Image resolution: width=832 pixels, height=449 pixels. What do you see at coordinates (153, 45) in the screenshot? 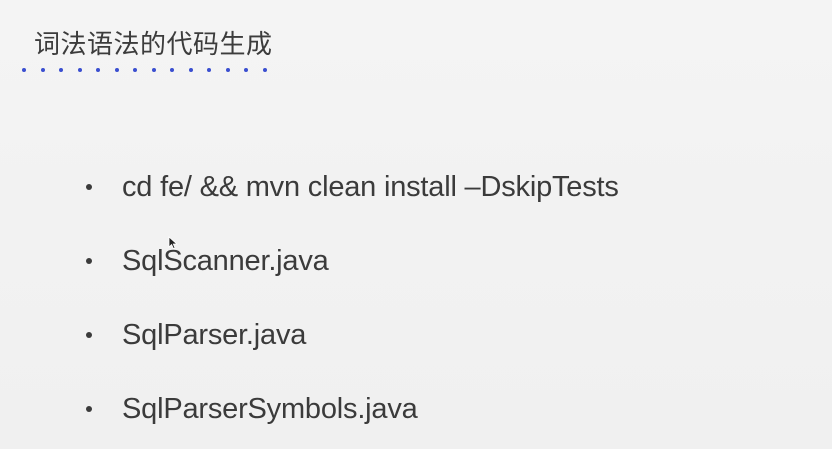
I see `slide-title: 词法语法的代码生成` at bounding box center [153, 45].